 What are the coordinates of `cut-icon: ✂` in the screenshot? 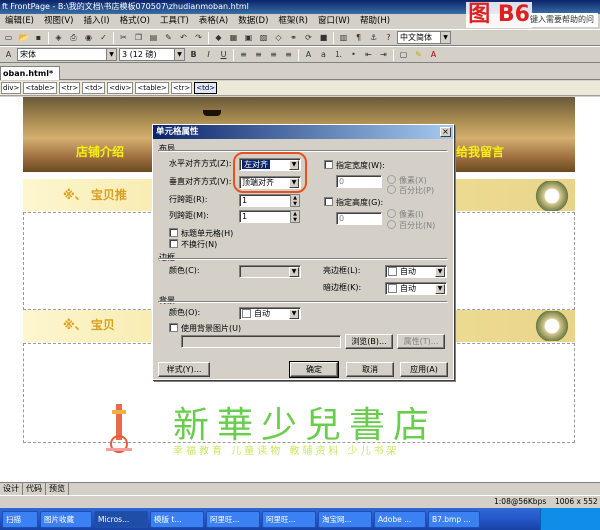 It's located at (123, 38).